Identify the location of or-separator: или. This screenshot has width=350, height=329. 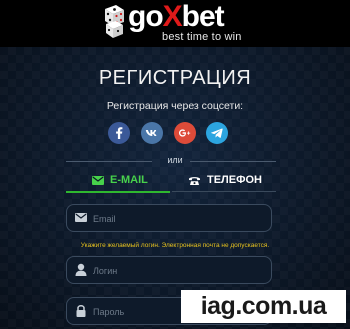
(175, 160).